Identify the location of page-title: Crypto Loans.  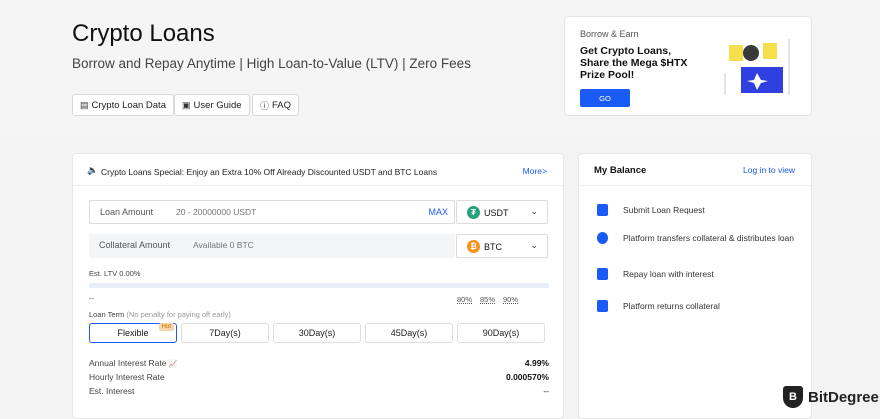
(143, 33).